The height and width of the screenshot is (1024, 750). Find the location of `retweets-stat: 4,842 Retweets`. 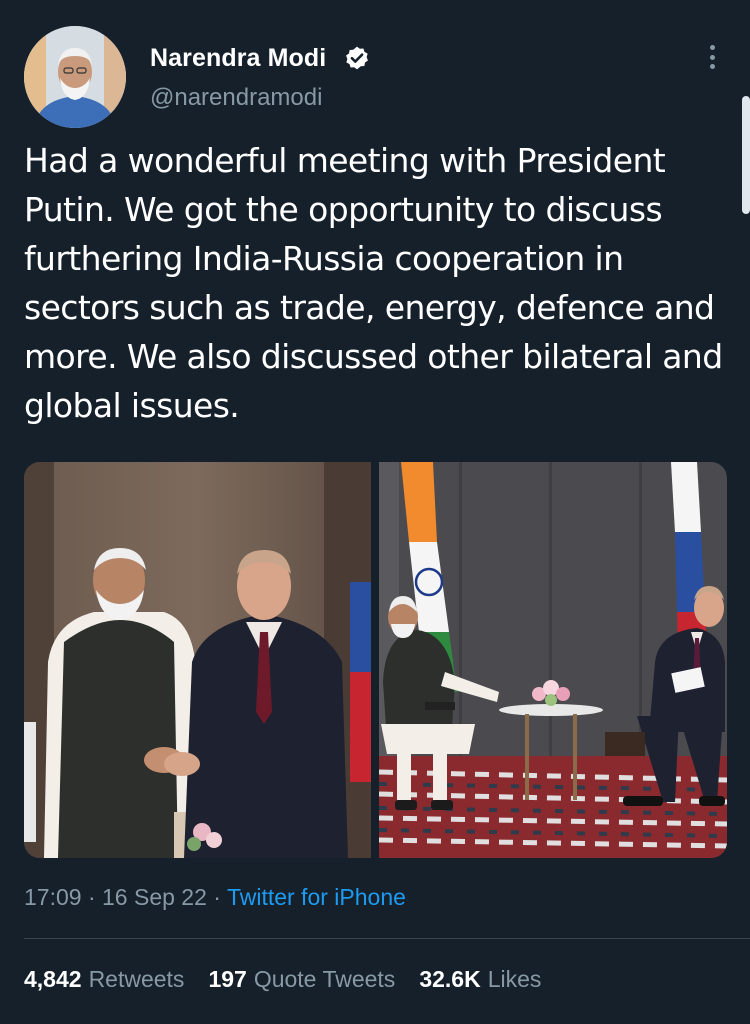

retweets-stat: 4,842 Retweets is located at coordinates (104, 979).